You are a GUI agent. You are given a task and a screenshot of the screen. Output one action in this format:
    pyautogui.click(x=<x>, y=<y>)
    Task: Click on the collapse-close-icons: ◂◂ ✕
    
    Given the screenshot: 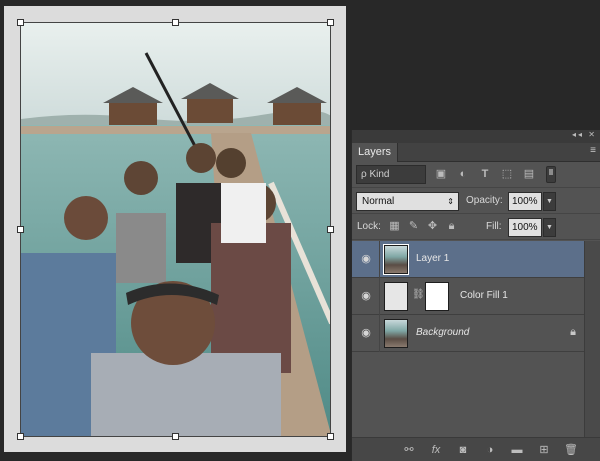 What is the action you would take?
    pyautogui.click(x=584, y=134)
    